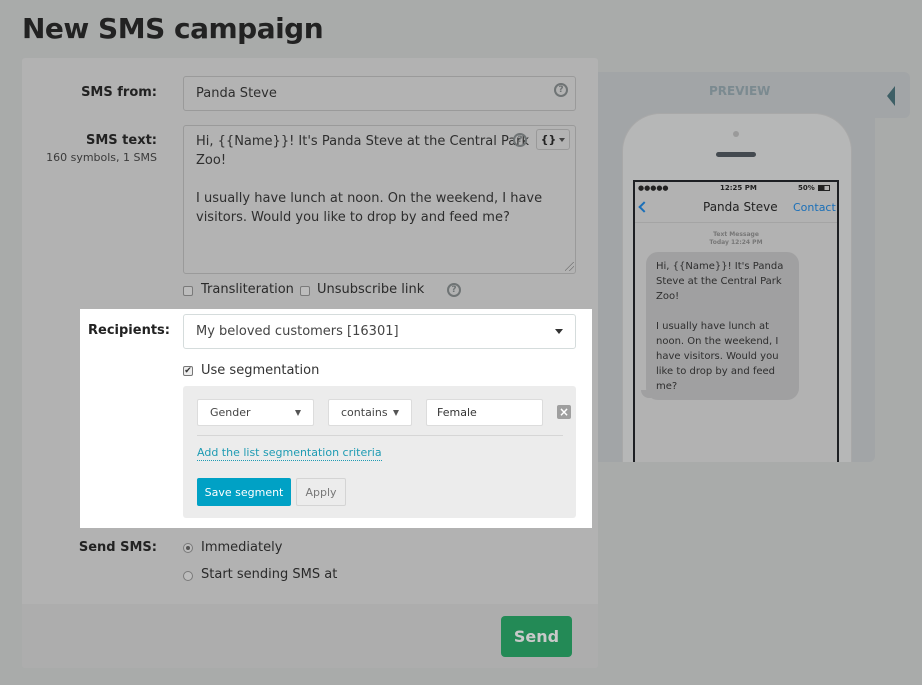  I want to click on use-segmentation-label: Use segmentation, so click(260, 370).